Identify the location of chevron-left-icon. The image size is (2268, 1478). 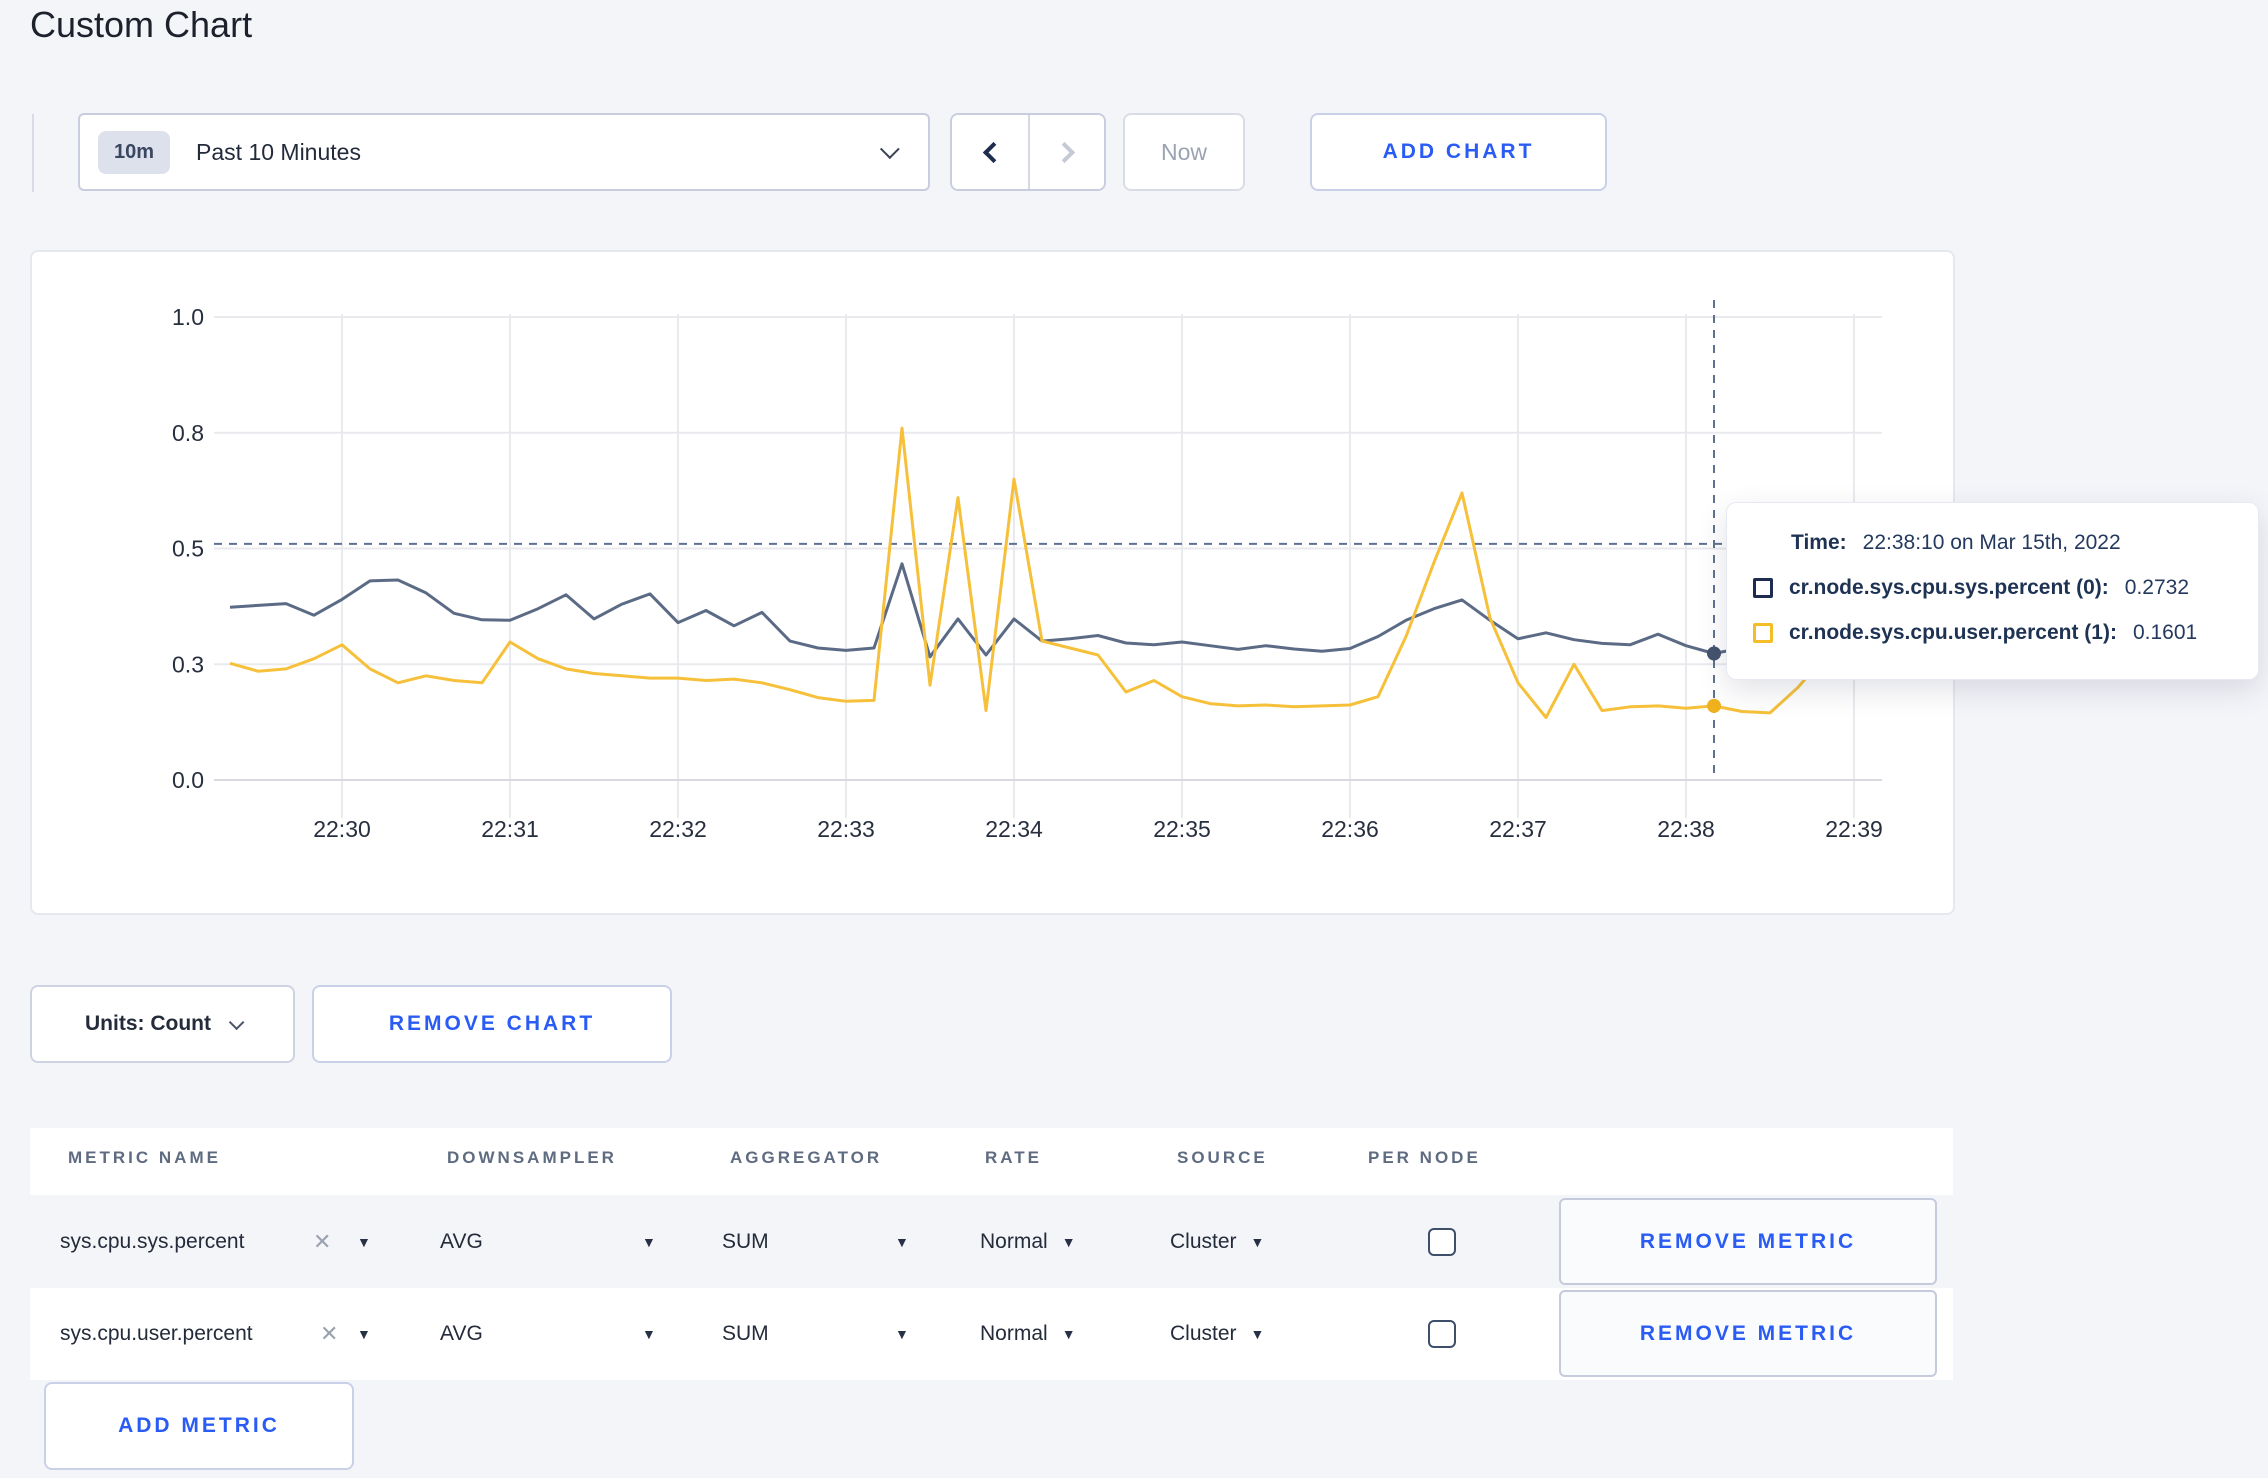
(993, 152).